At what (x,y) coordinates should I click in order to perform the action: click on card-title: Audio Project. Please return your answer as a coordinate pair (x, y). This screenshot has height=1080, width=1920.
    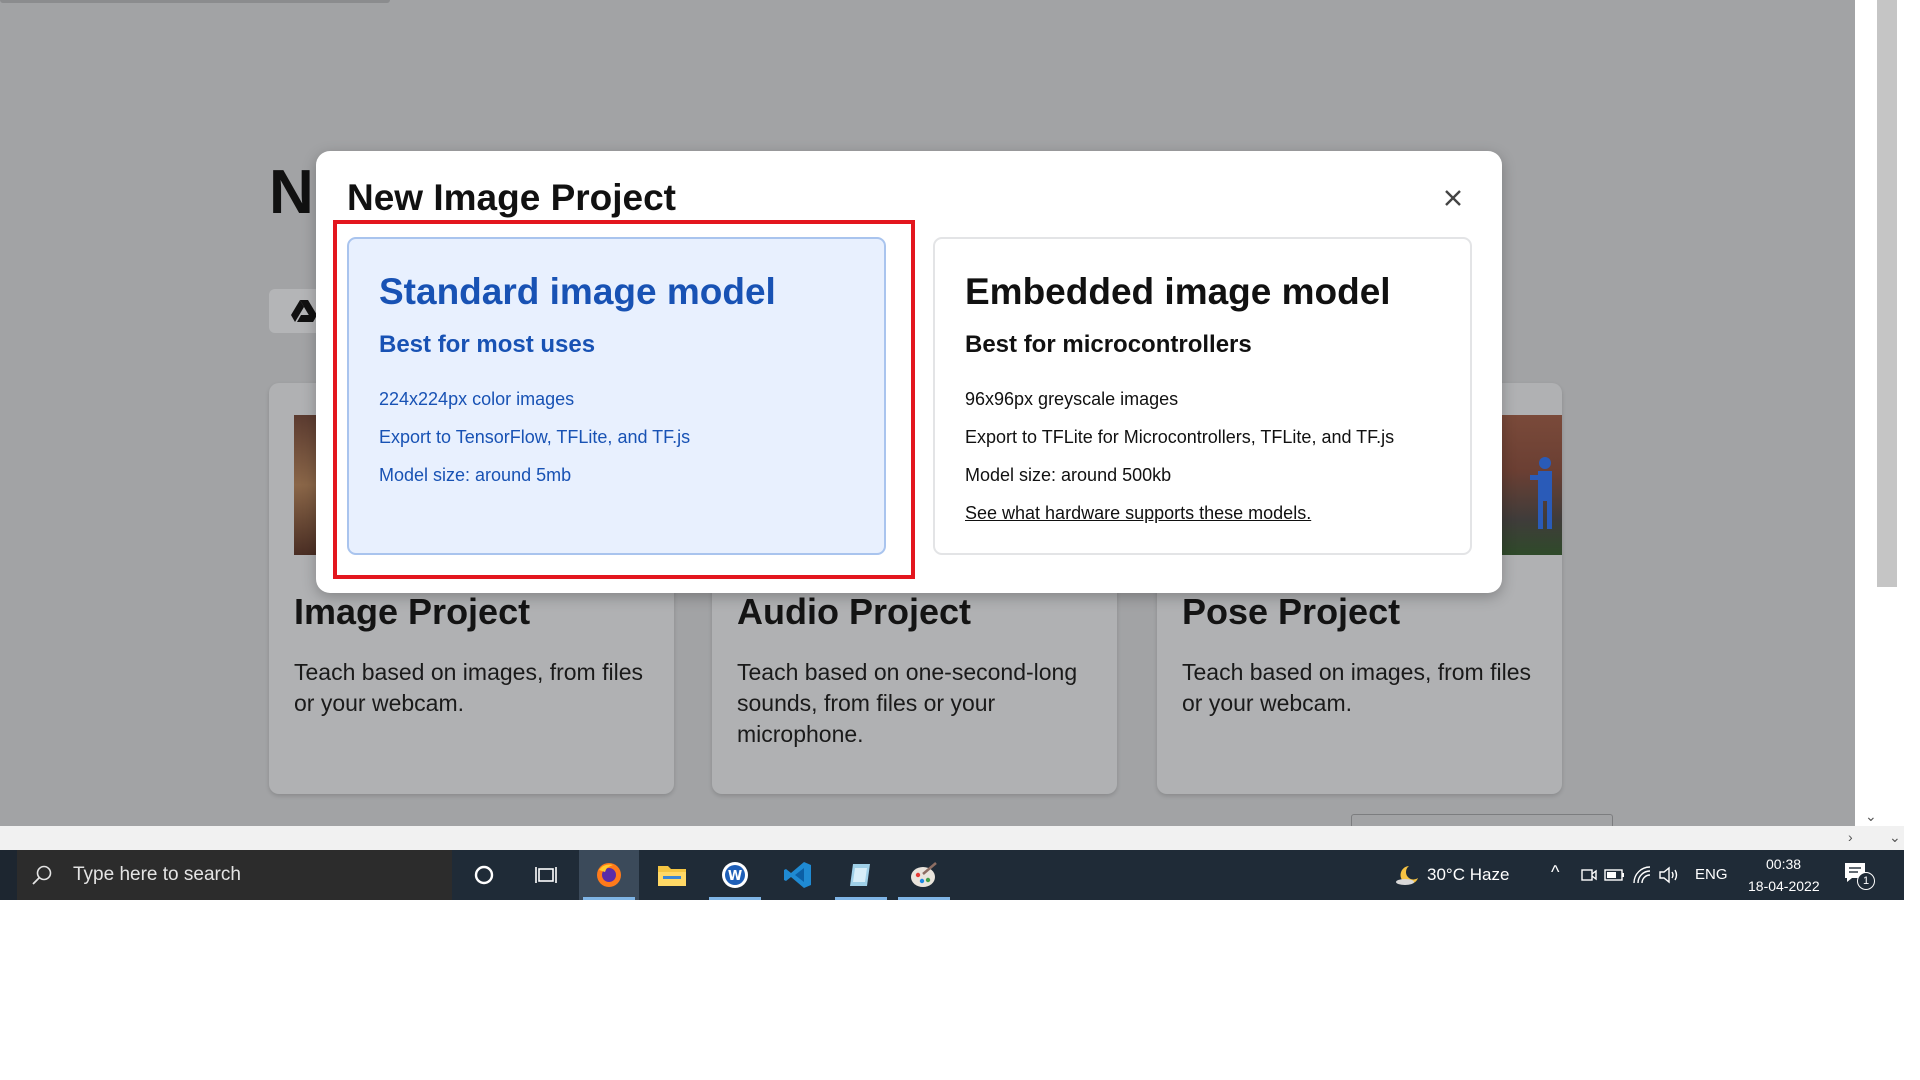
    Looking at the image, I should click on (854, 611).